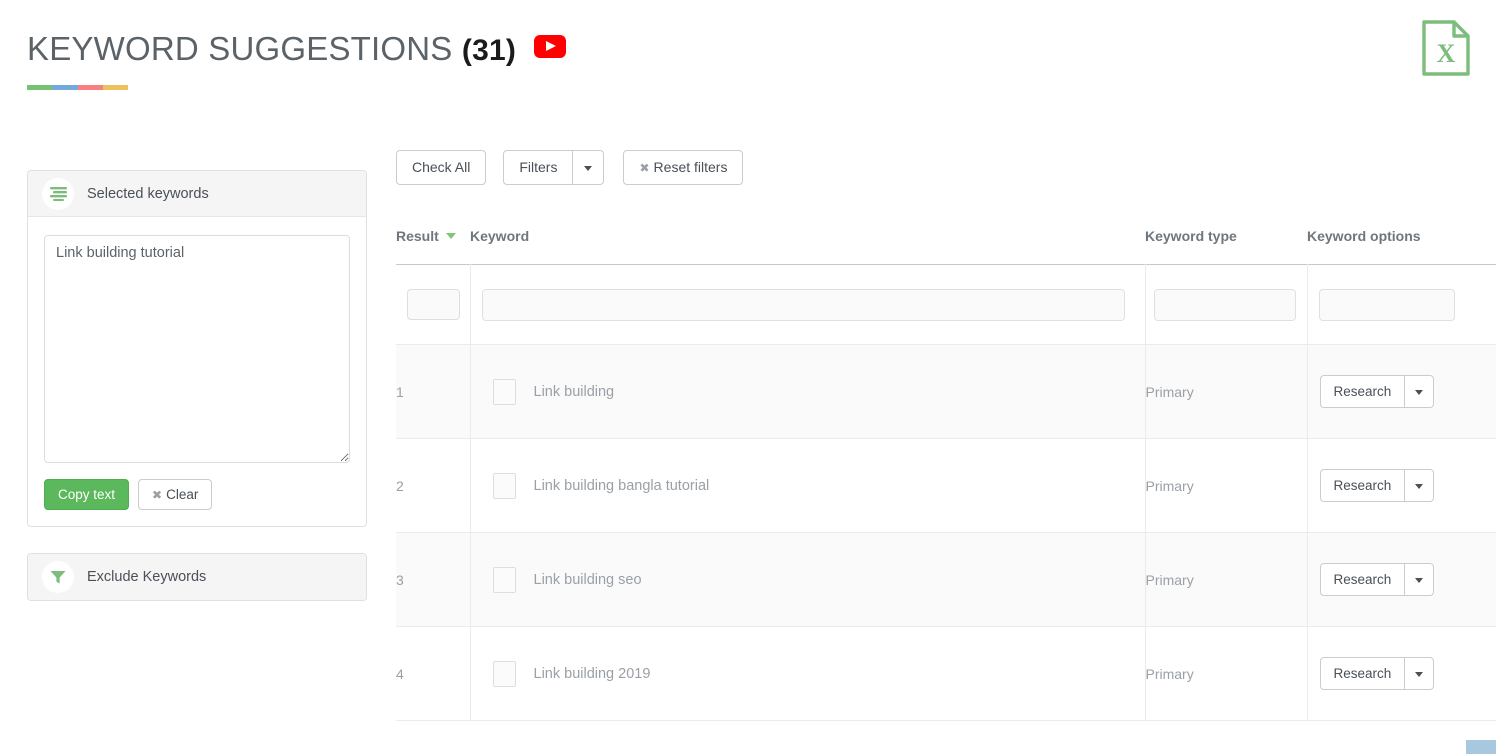 The image size is (1496, 754). I want to click on column-header-keyword: Keyword, so click(807, 246).